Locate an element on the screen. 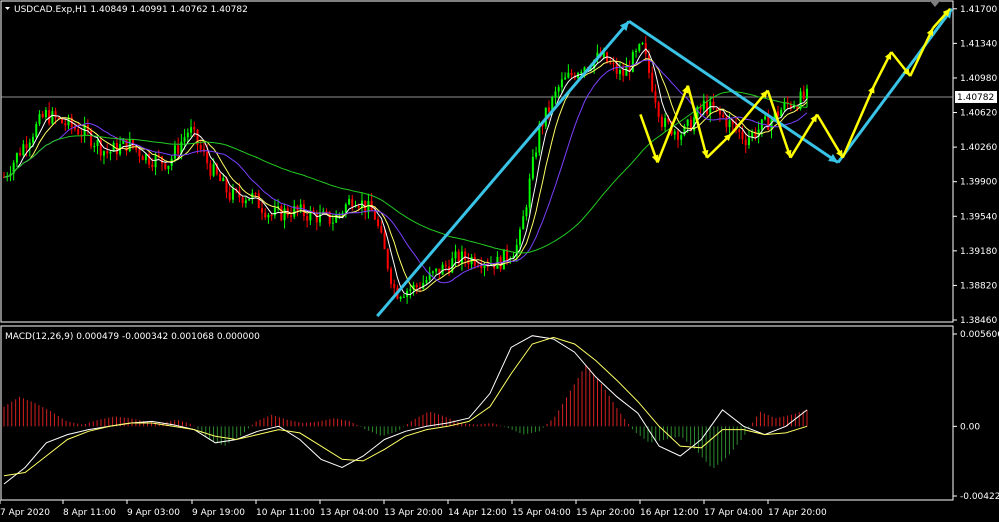 This screenshot has height=522, width=999. time-tick-label: 9 Apr 03:00 is located at coordinates (153, 513).